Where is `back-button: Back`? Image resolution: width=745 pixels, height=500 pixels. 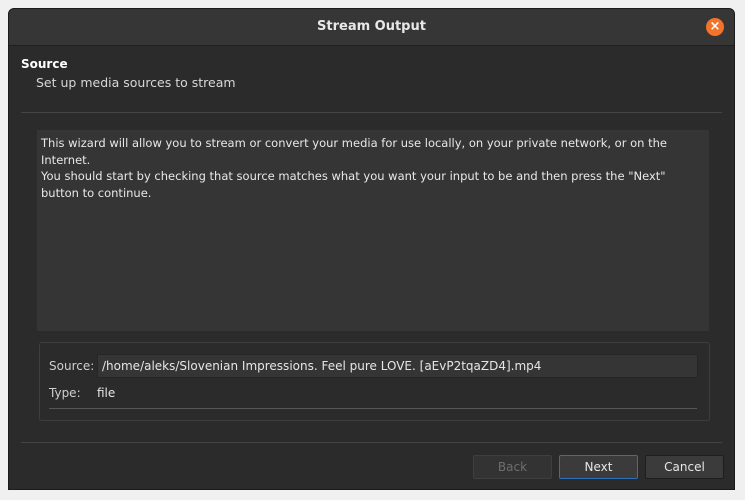 back-button: Back is located at coordinates (512, 467).